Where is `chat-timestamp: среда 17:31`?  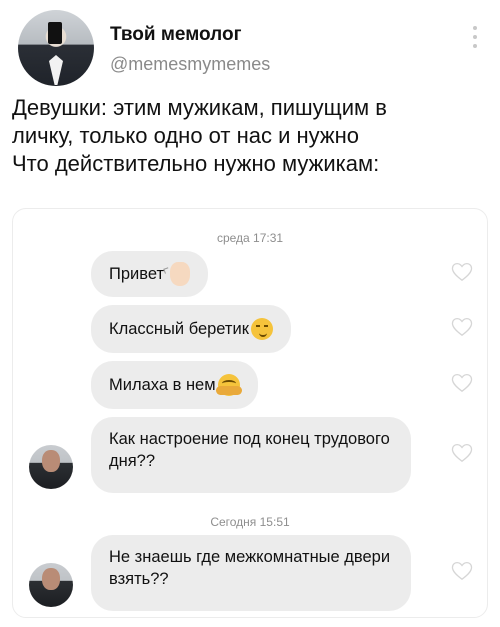
chat-timestamp: среда 17:31 is located at coordinates (250, 238).